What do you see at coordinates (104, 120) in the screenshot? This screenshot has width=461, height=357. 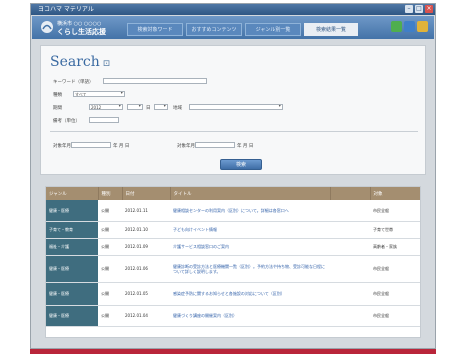 I see `note-input` at bounding box center [104, 120].